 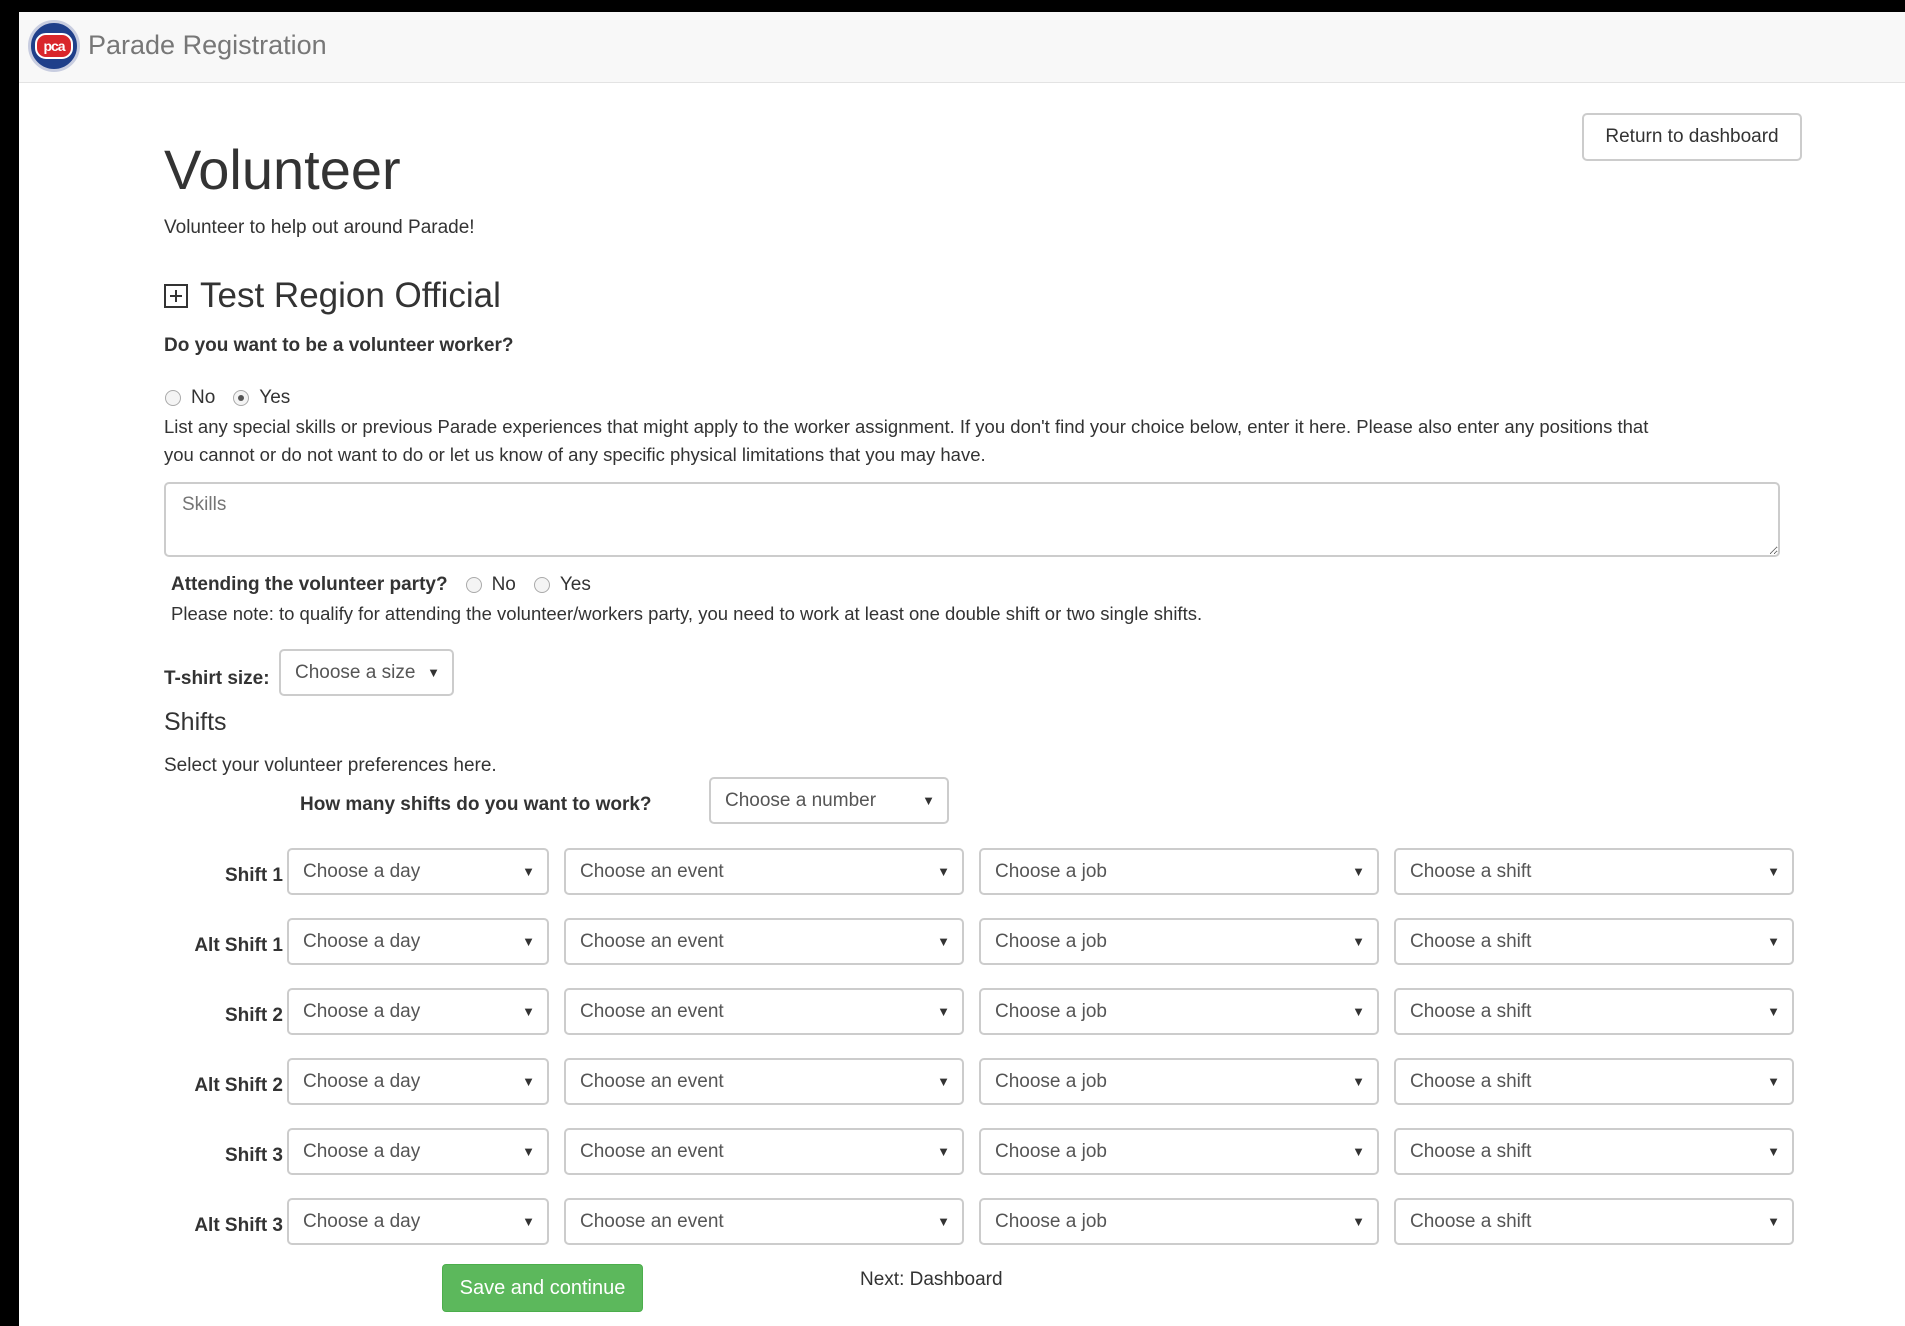 What do you see at coordinates (541, 585) in the screenshot?
I see `party-yes-radio` at bounding box center [541, 585].